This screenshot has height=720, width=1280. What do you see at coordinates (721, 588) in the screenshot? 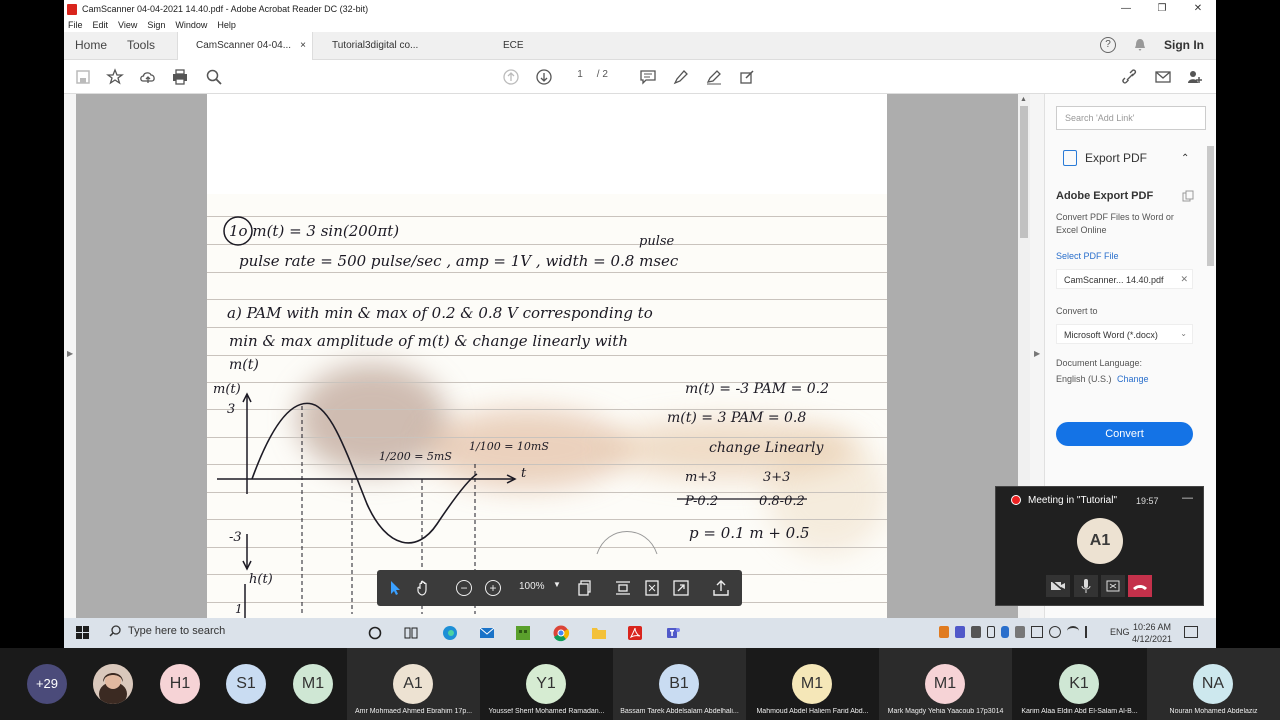
I see `export-upload-icon` at bounding box center [721, 588].